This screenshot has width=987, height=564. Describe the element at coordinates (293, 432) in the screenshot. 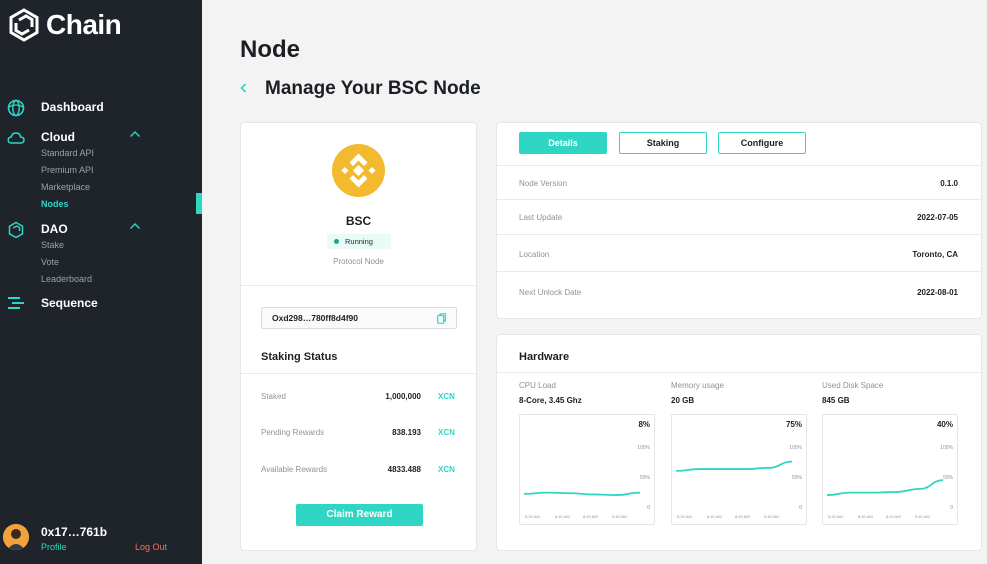

I see `staking-label: Pending Rewards` at that location.